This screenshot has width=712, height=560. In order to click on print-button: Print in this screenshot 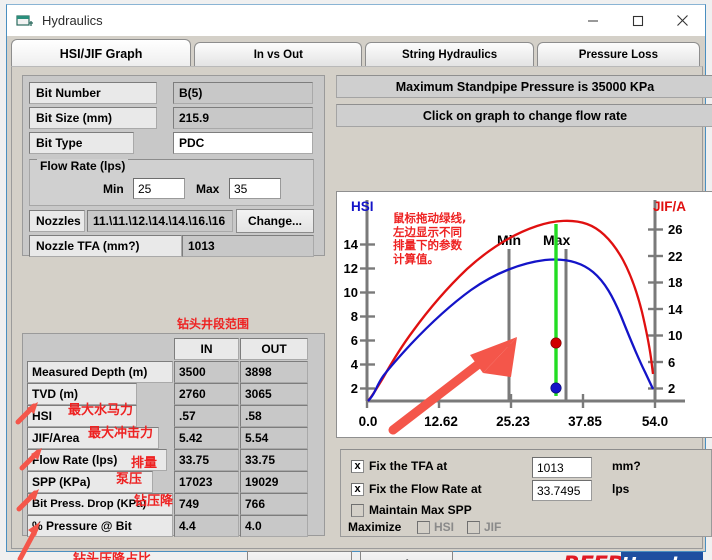, I will do `click(406, 555)`.